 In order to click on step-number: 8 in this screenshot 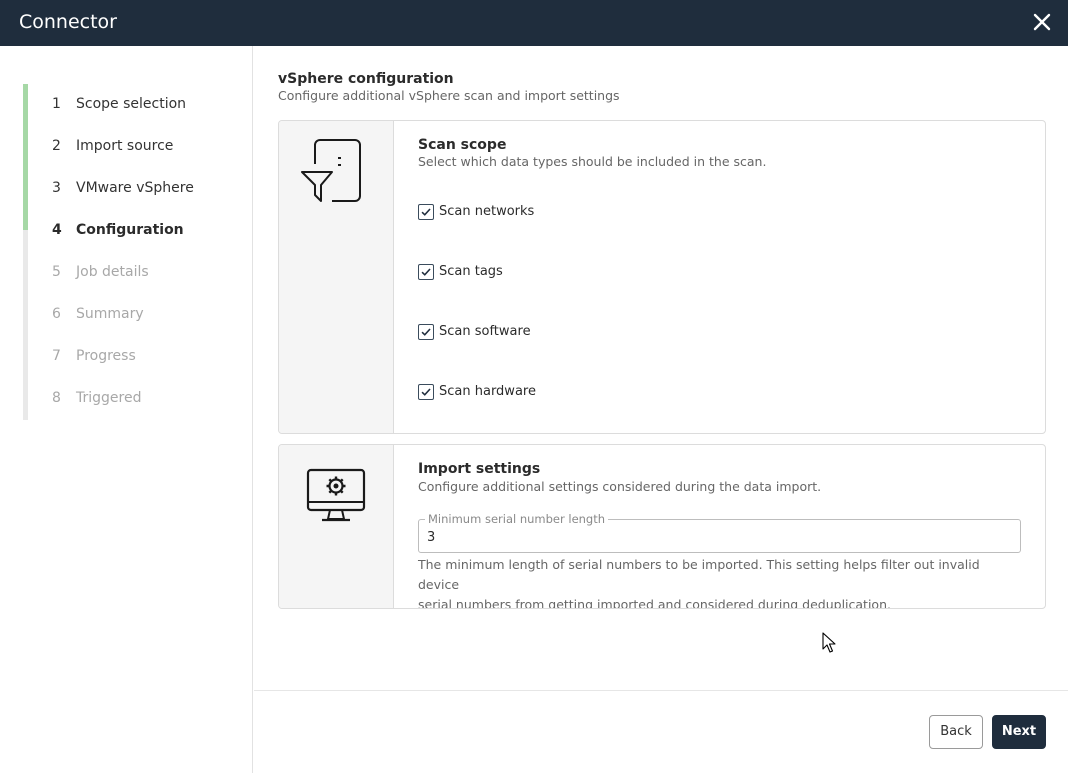, I will do `click(56, 398)`.